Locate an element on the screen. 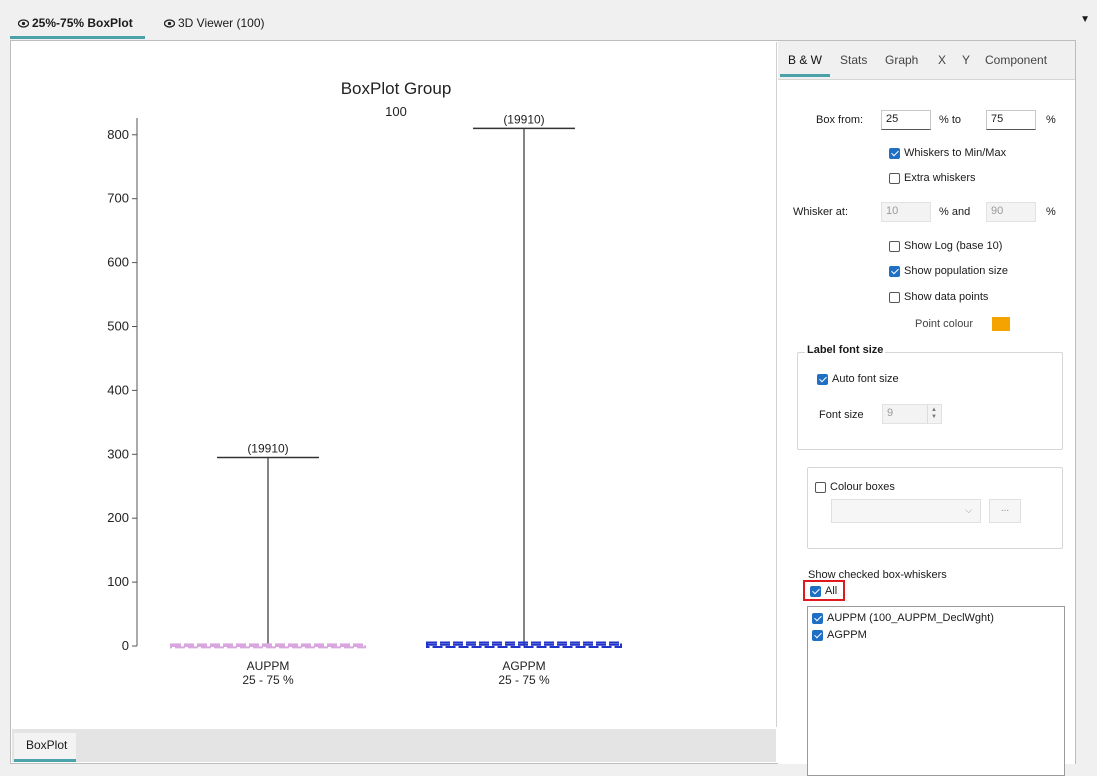 The image size is (1097, 776). y-tick-label: 600 is located at coordinates (118, 262).